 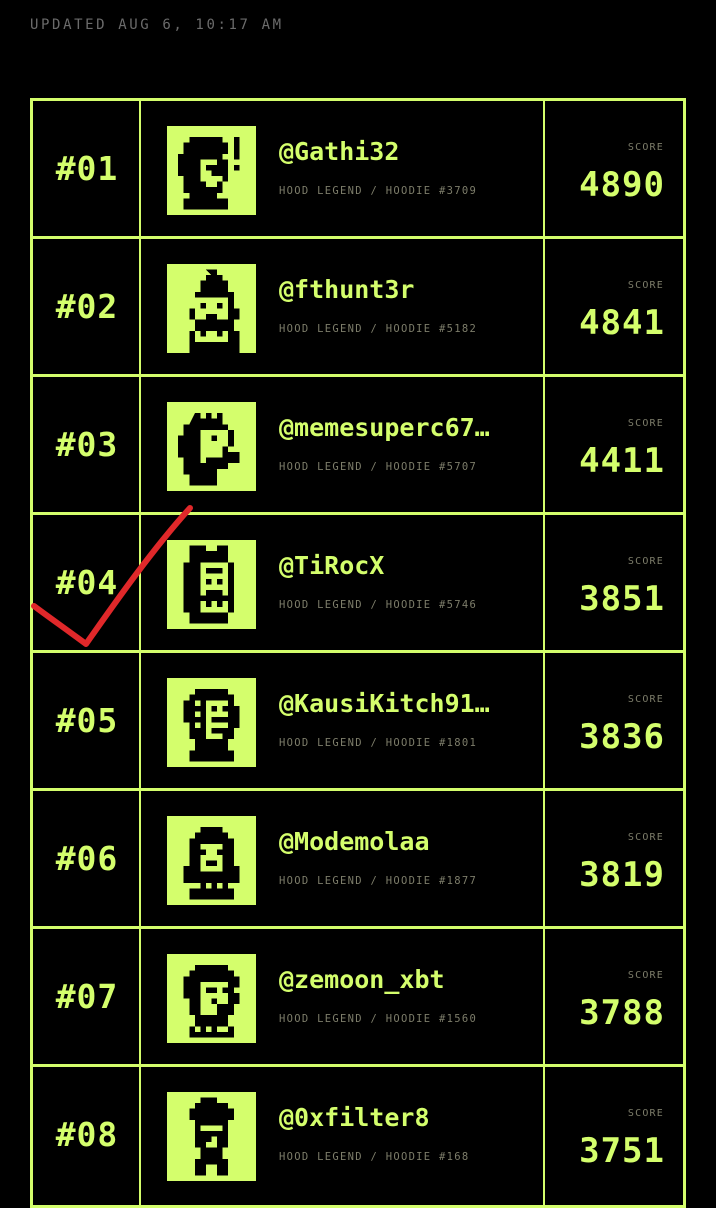 What do you see at coordinates (87, 582) in the screenshot?
I see `rank-label: #04` at bounding box center [87, 582].